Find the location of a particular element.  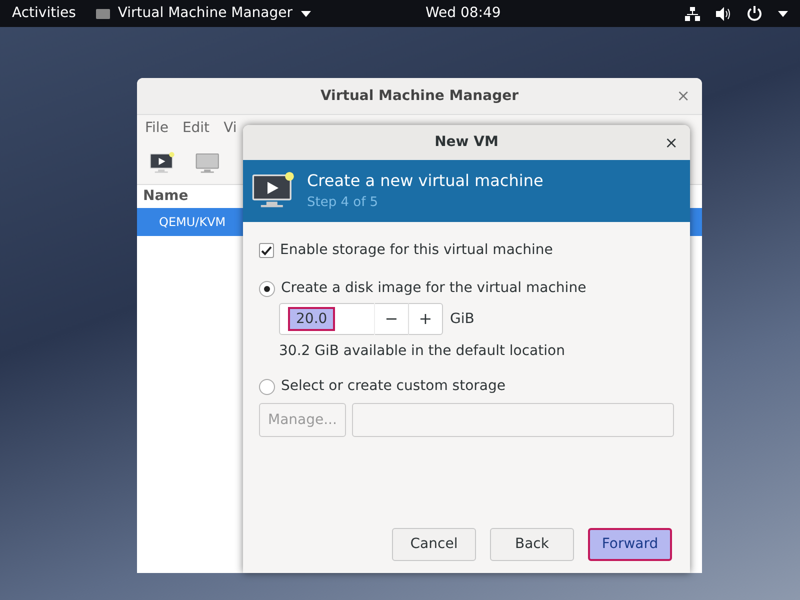

activities-button: Activities is located at coordinates (44, 13).